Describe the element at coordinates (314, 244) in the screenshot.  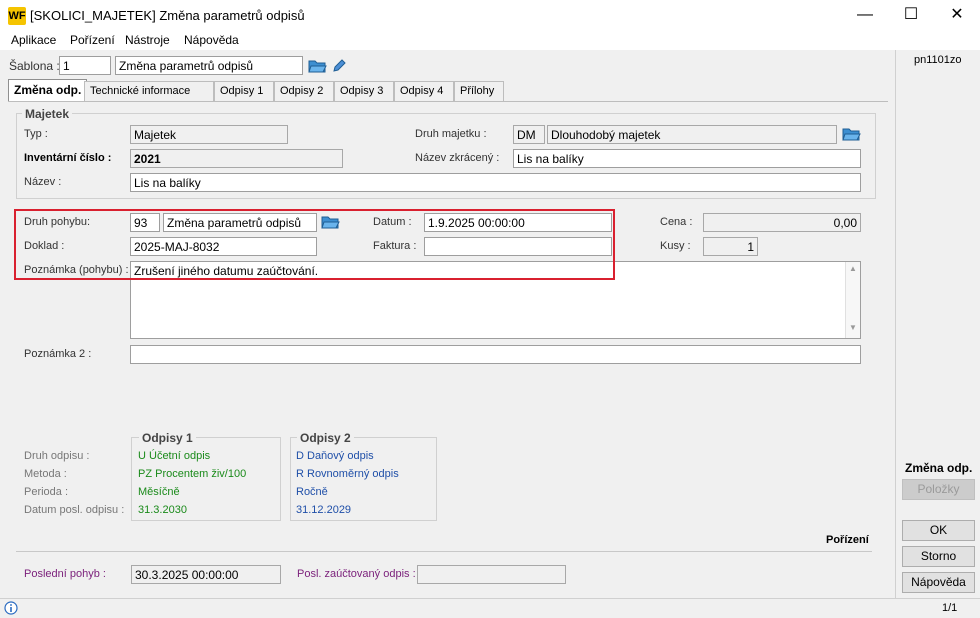
I see `highlight-box` at that location.